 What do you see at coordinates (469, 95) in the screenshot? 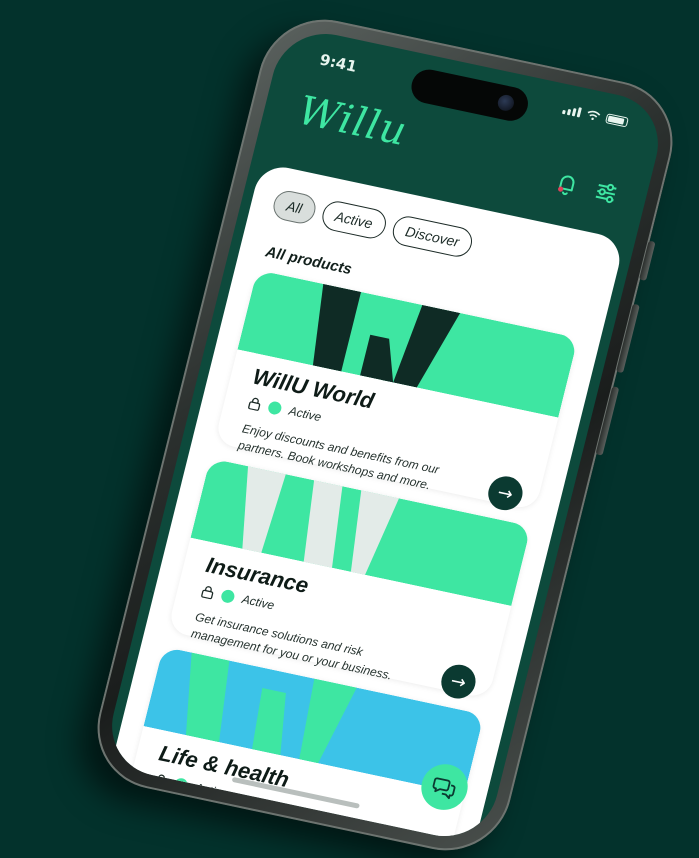
I see `dynamic-island` at bounding box center [469, 95].